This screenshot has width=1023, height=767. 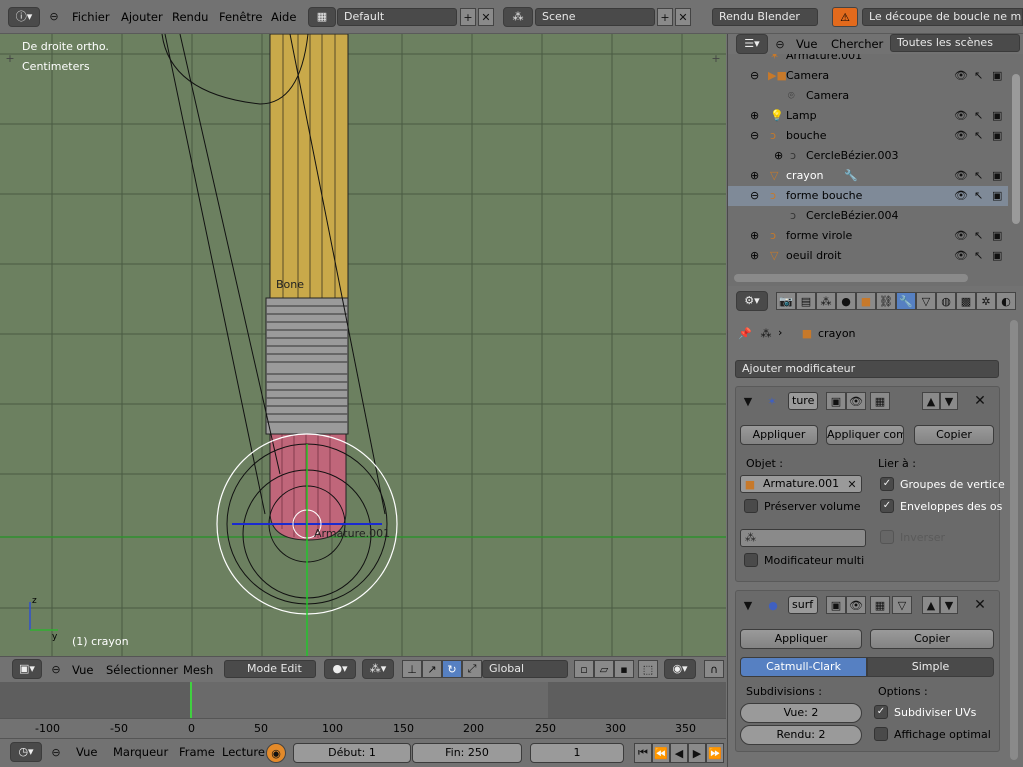 I want to click on subdivide-uvs-checkbox: ✓, so click(x=881, y=712).